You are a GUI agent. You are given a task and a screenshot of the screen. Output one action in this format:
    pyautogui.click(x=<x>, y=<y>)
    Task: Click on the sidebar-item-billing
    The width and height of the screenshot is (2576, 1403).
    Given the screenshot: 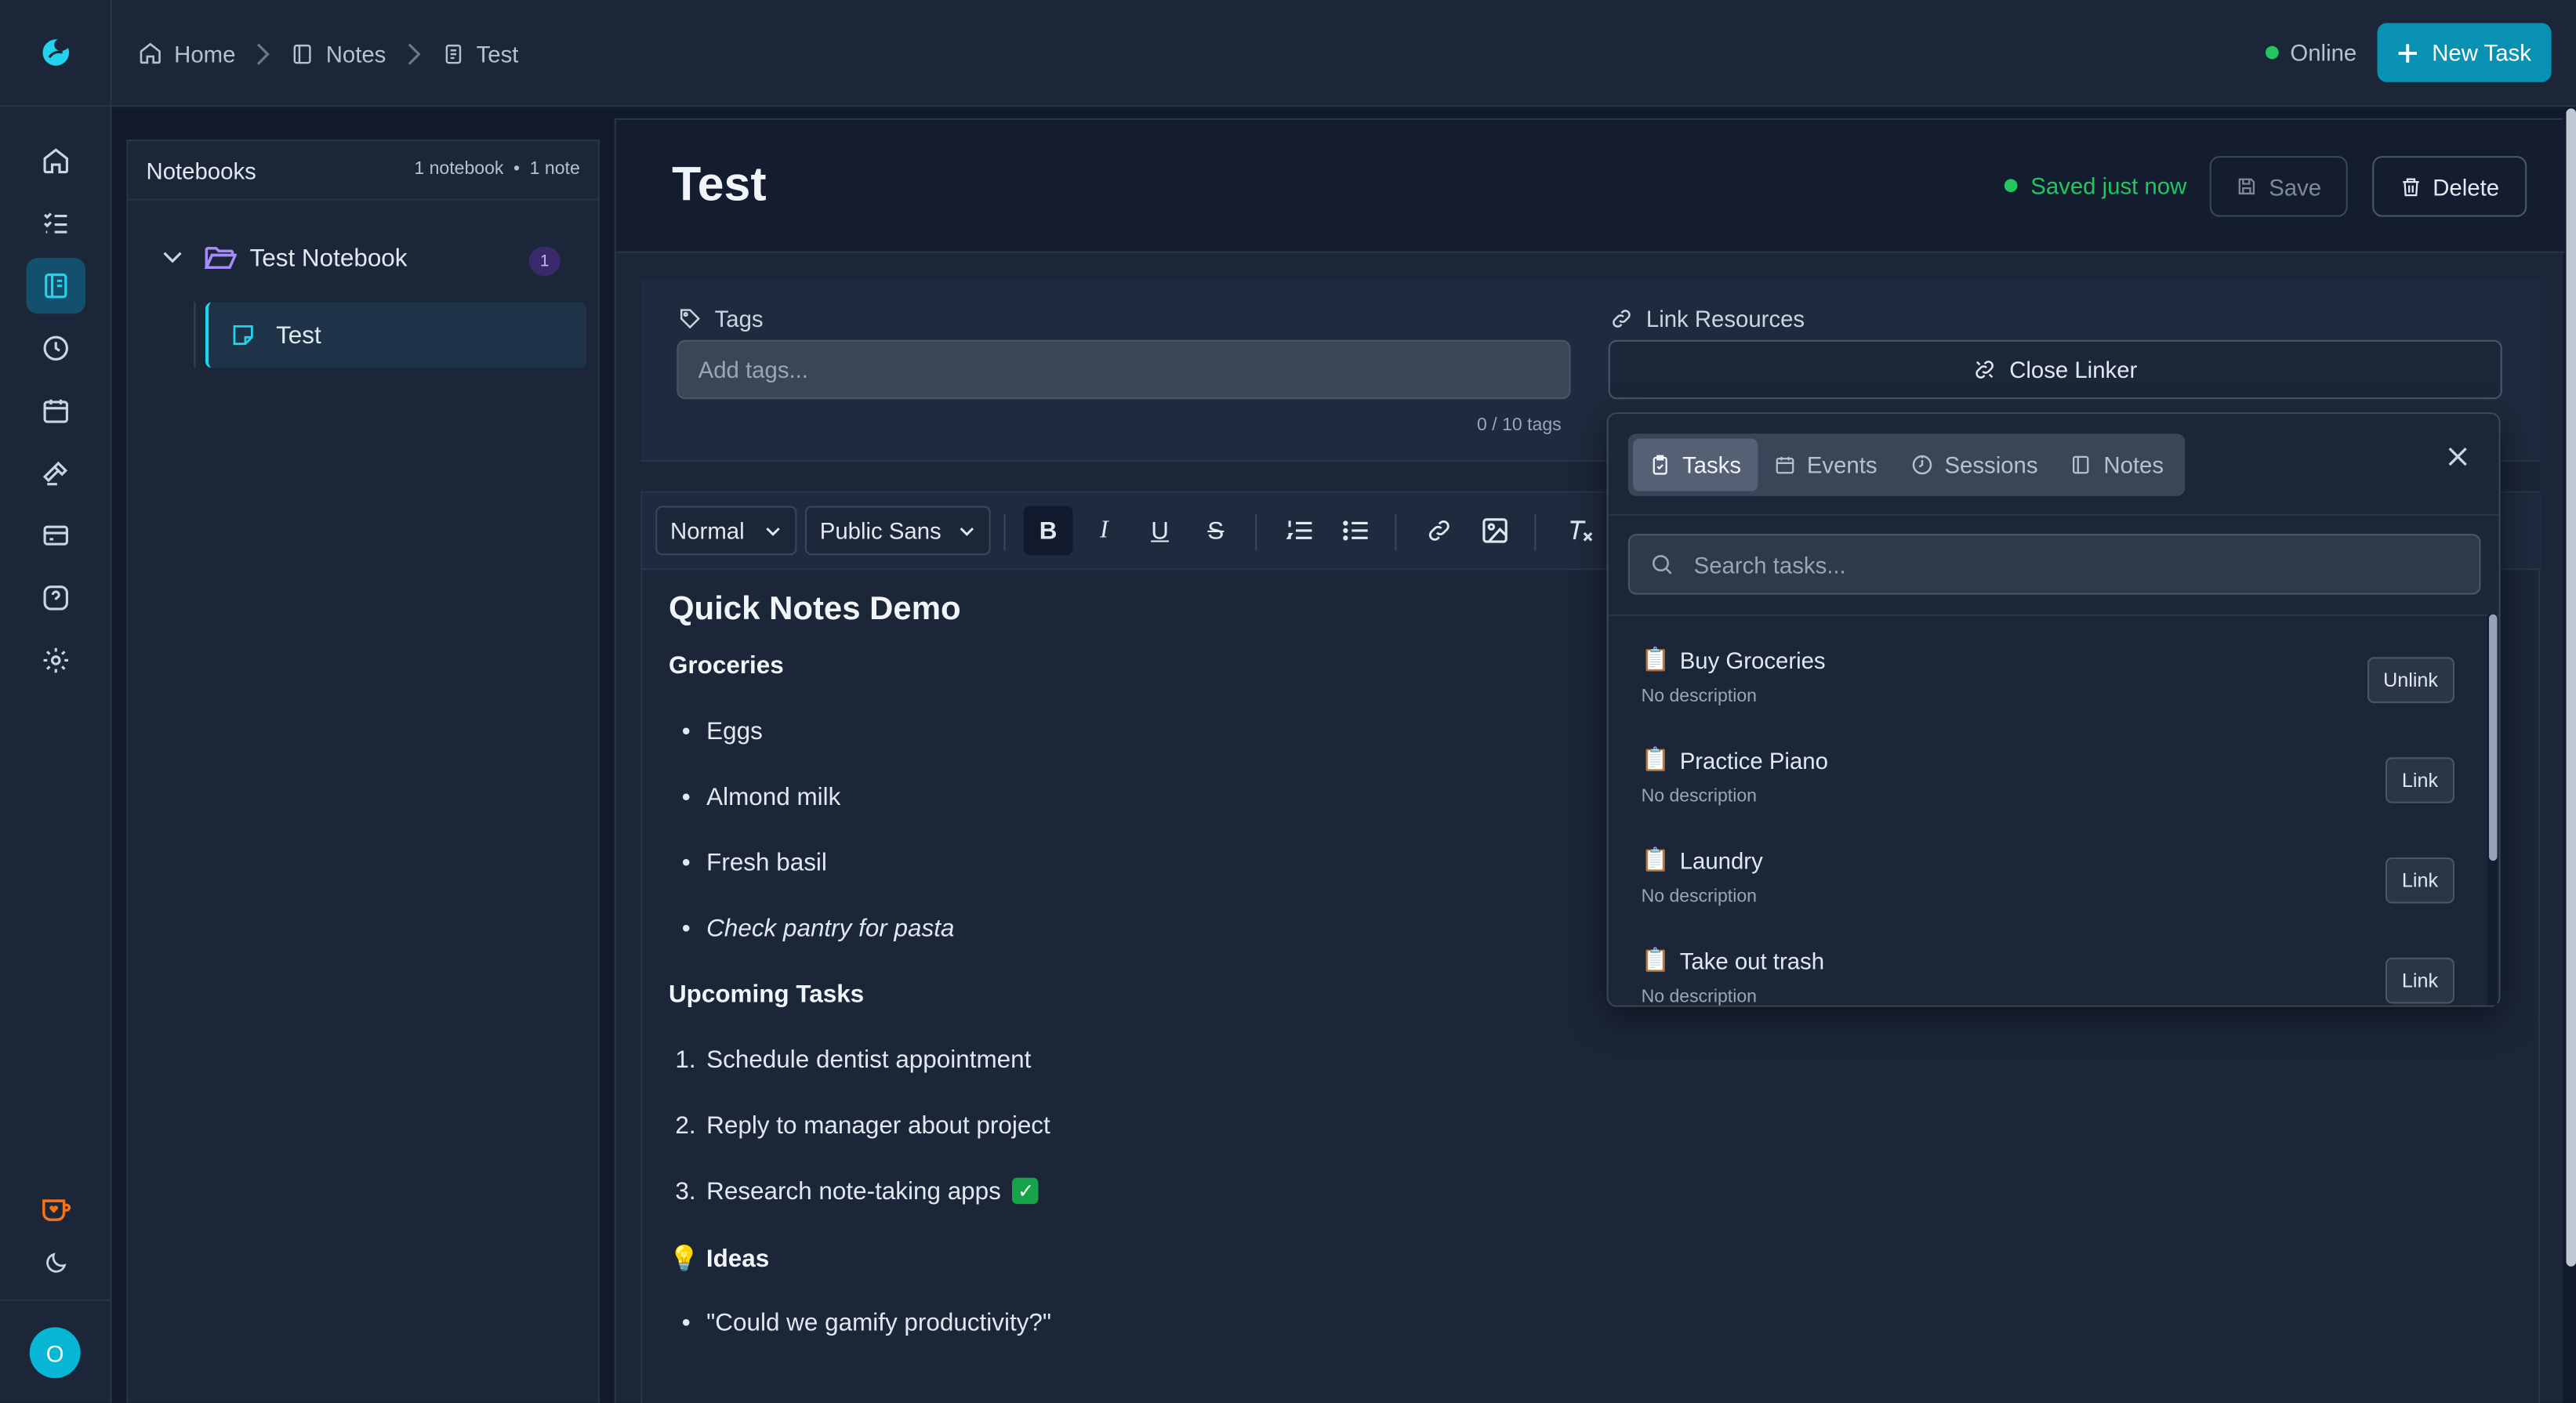 What is the action you would take?
    pyautogui.click(x=56, y=536)
    